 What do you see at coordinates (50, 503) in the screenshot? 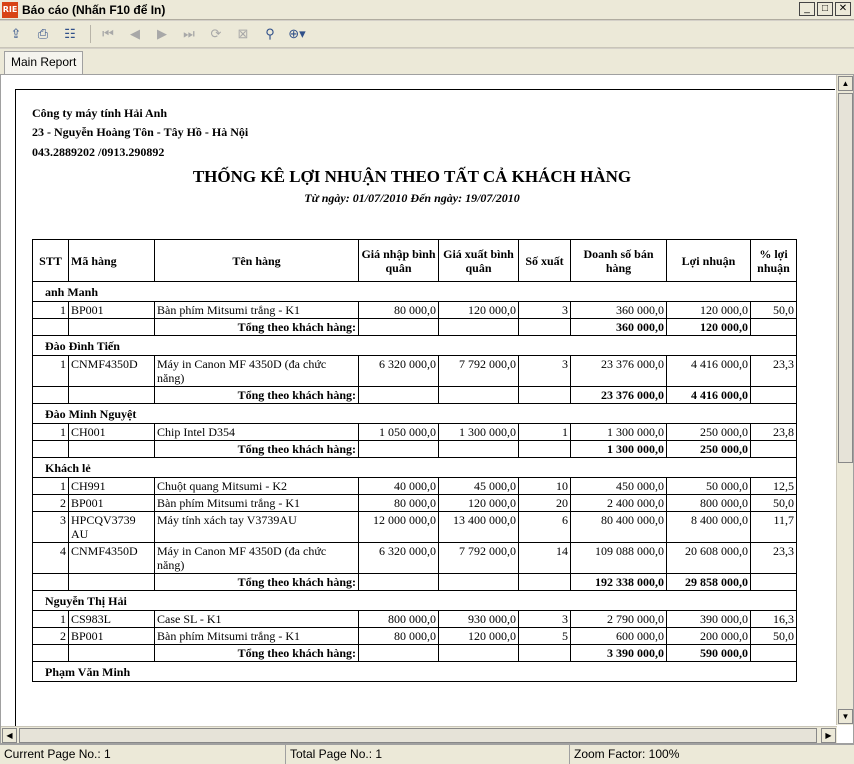
I see `cell-stt: 2` at bounding box center [50, 503].